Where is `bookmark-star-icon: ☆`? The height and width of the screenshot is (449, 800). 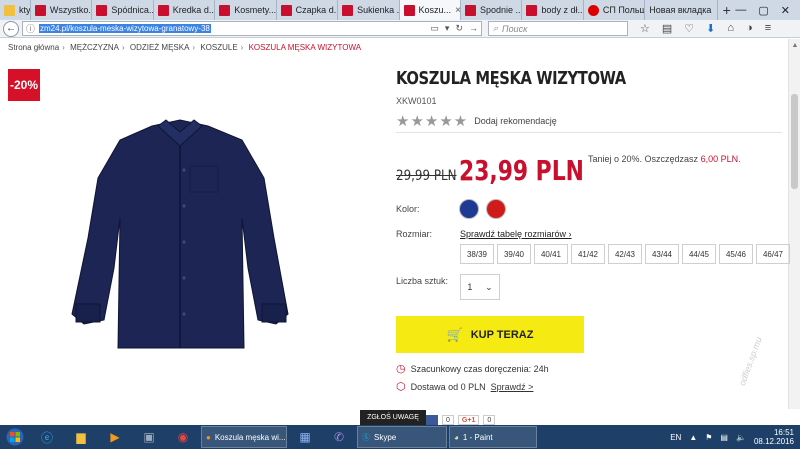
bookmark-star-icon: ☆ is located at coordinates (645, 28).